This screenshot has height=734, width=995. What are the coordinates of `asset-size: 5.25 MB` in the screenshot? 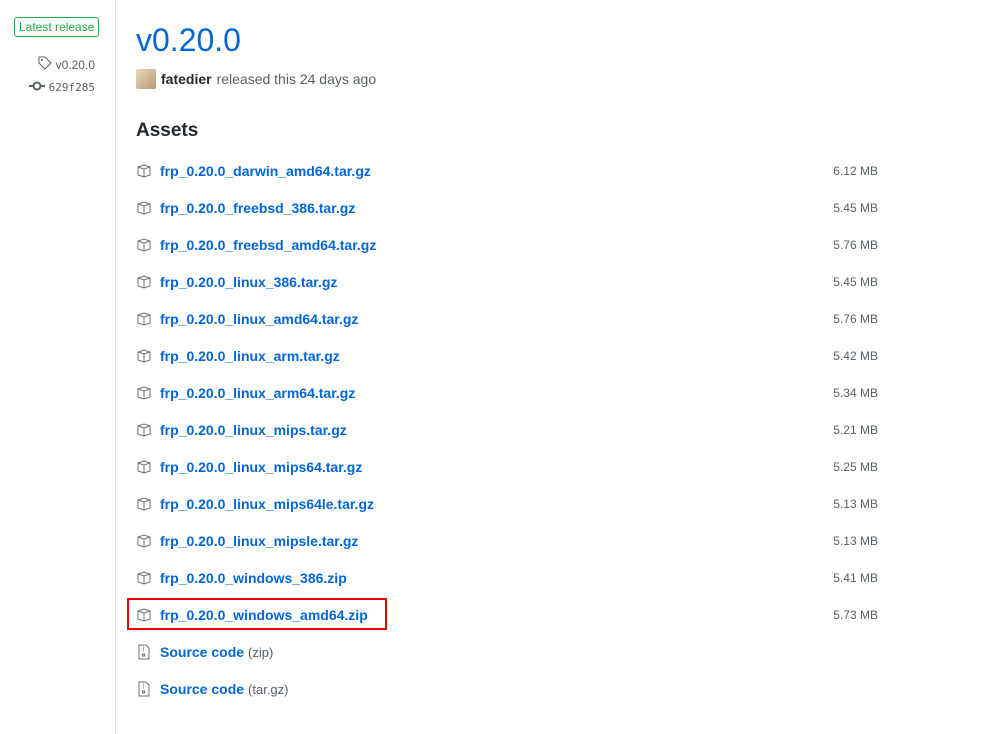 It's located at (855, 467).